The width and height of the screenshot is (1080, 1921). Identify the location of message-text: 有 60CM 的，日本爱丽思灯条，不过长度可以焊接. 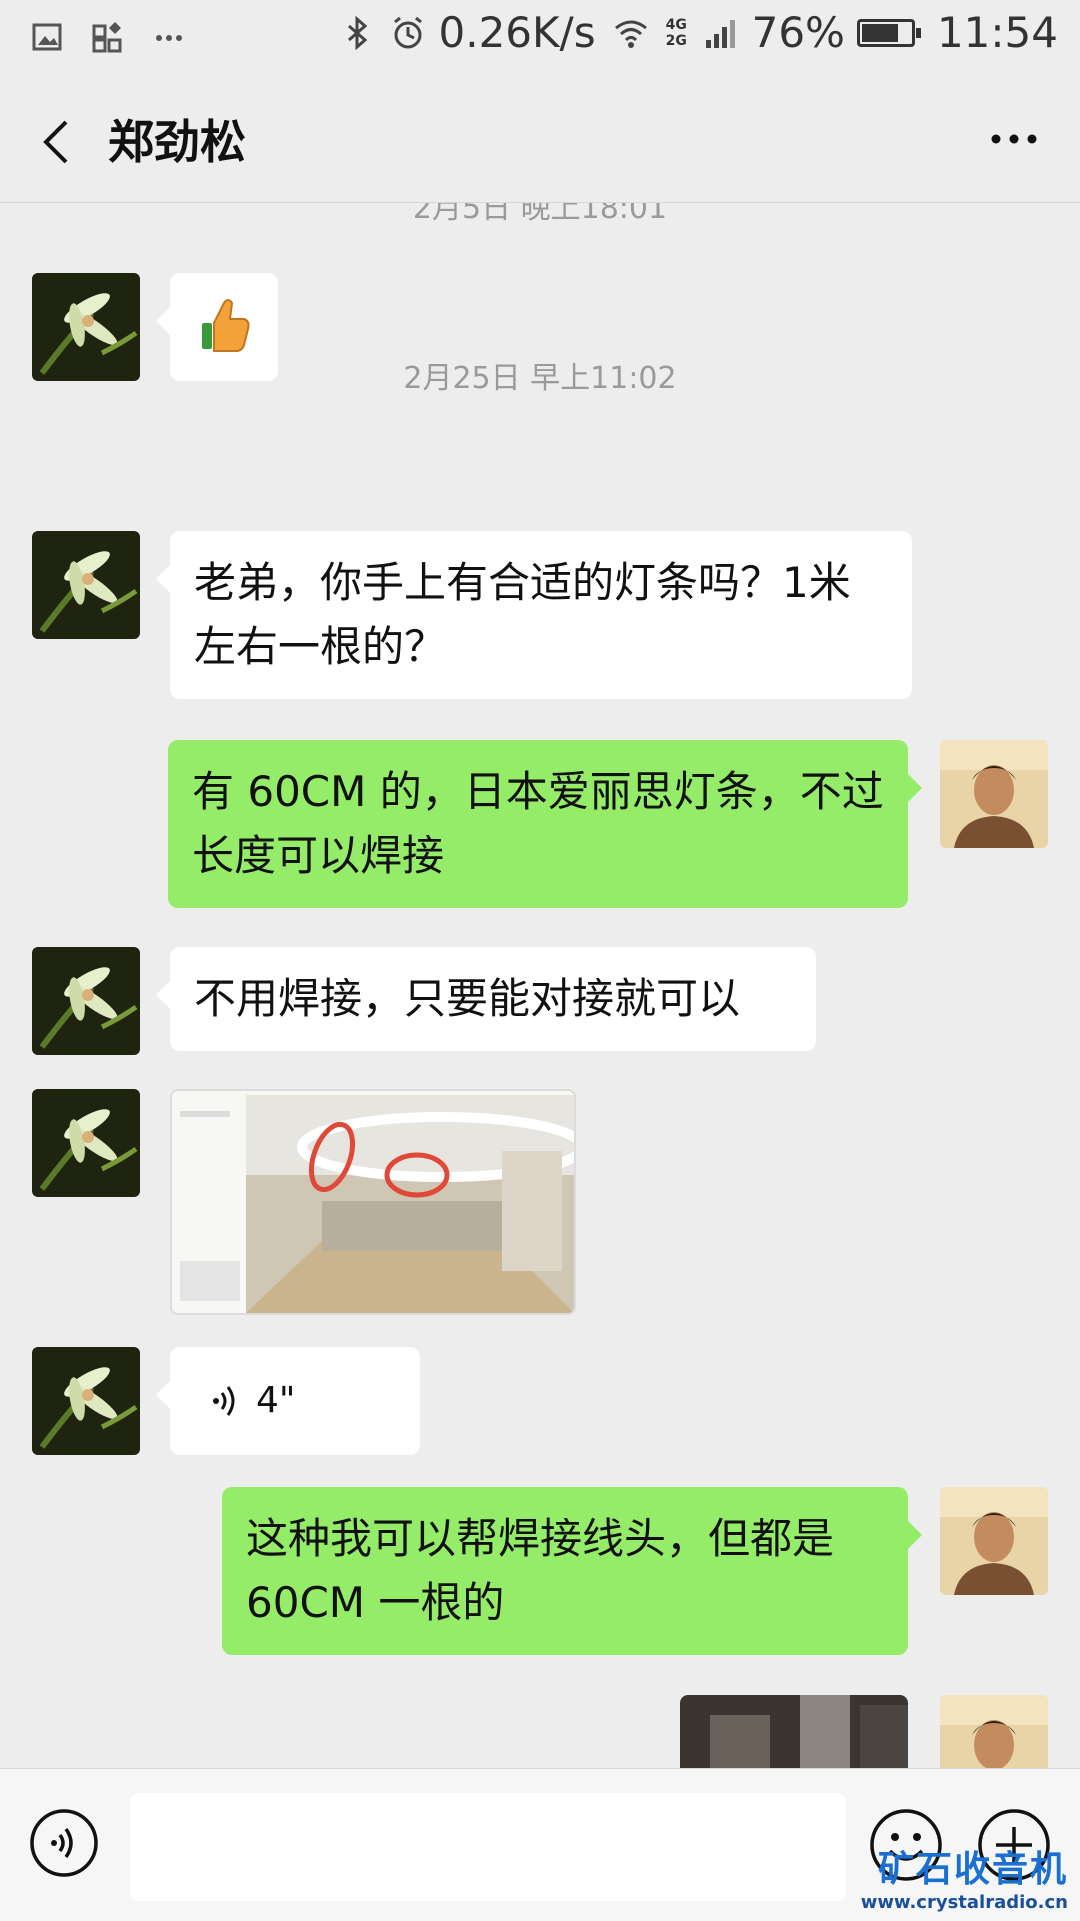
(538, 823).